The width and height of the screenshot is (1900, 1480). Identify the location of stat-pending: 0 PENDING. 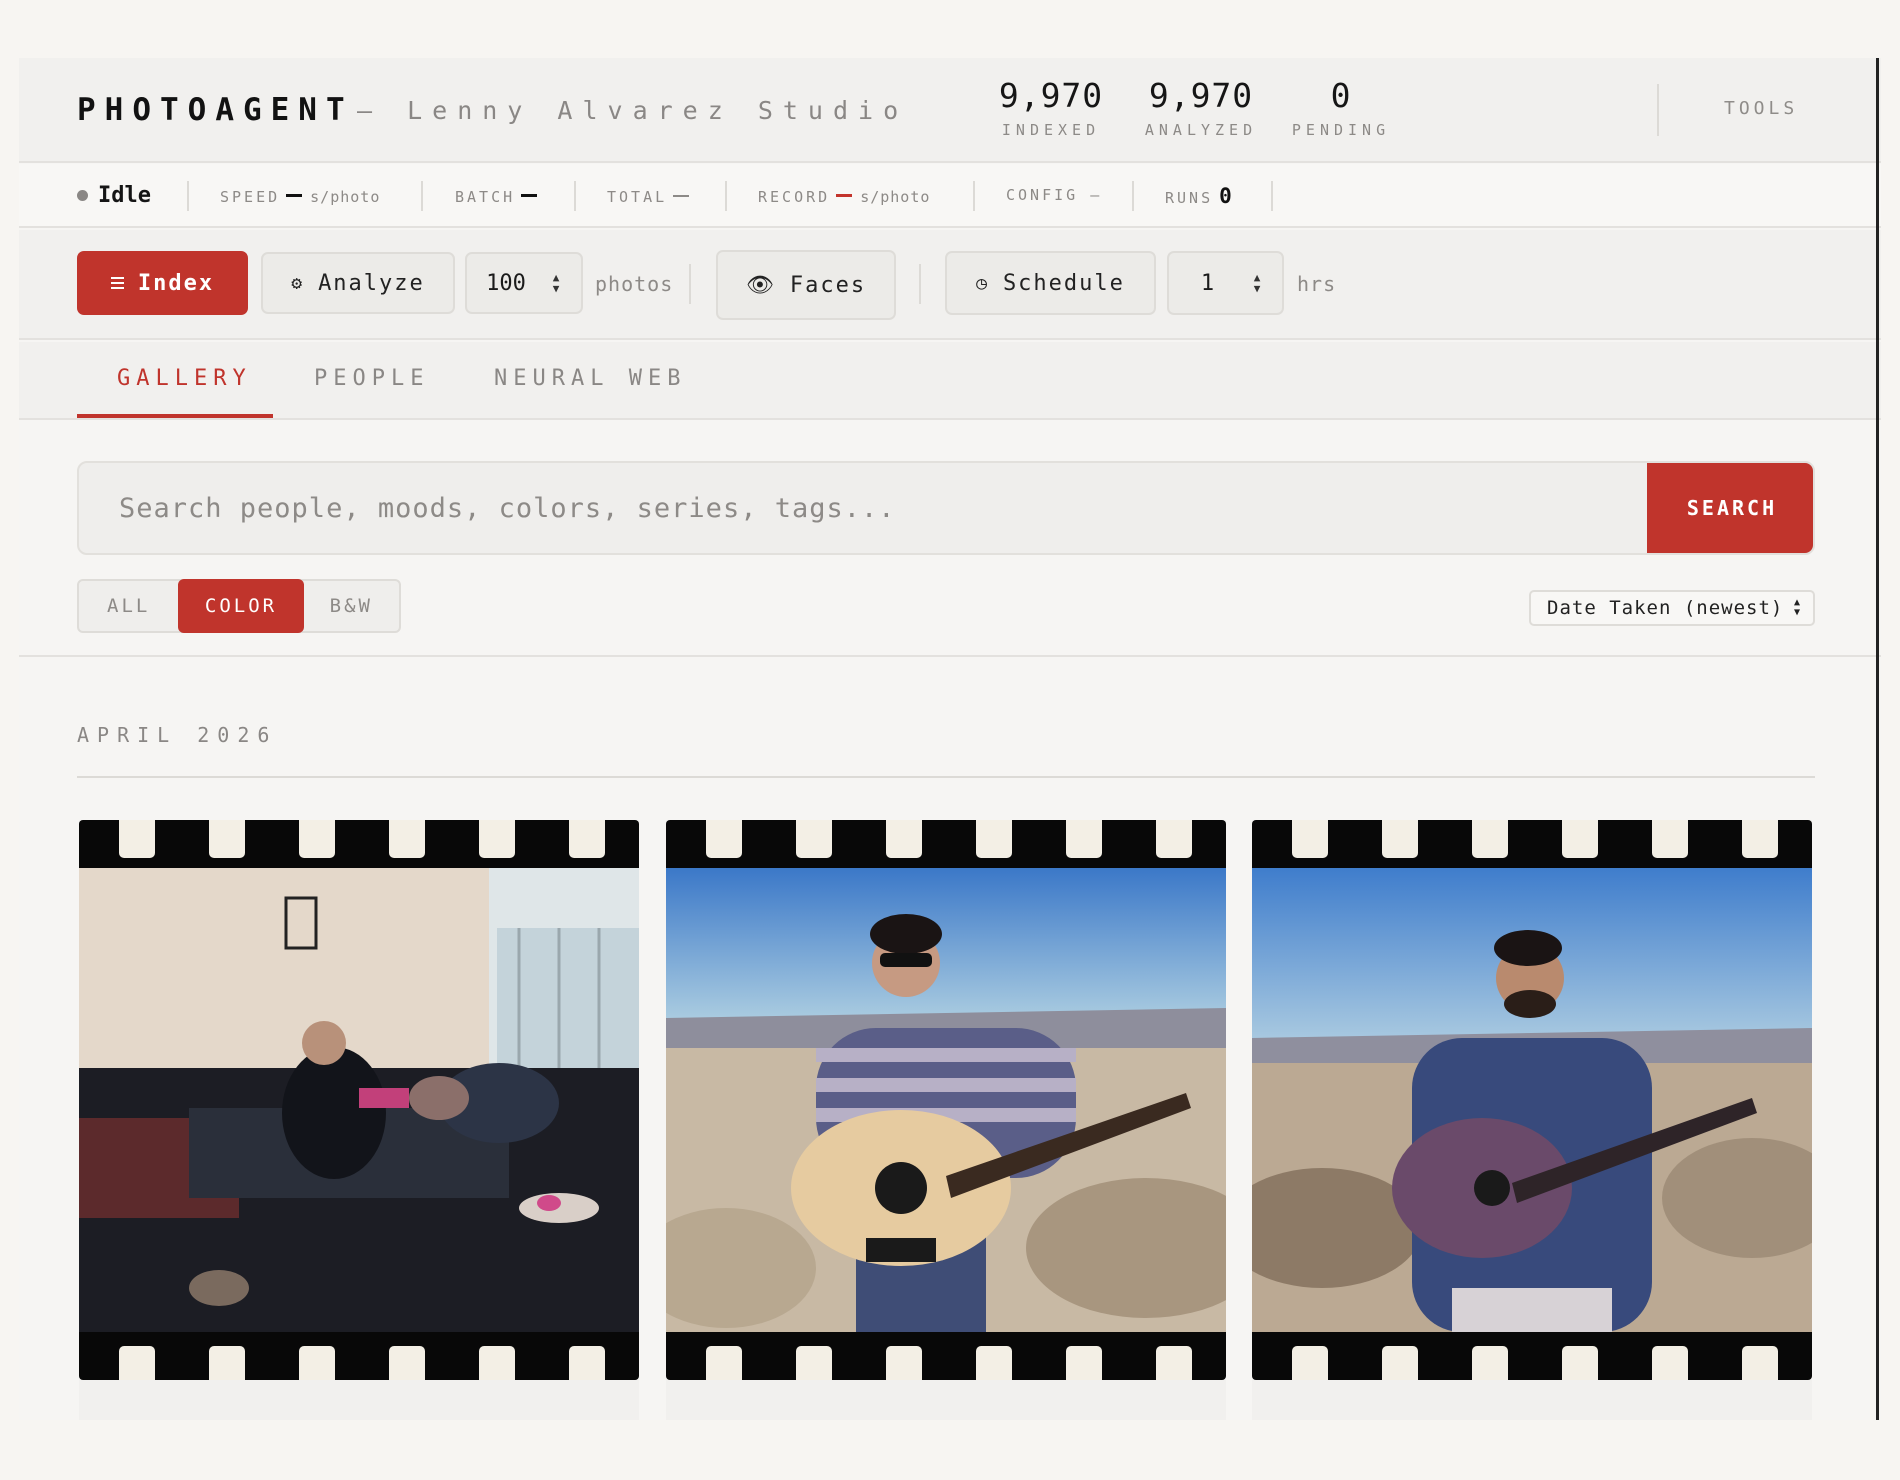
(1341, 107).